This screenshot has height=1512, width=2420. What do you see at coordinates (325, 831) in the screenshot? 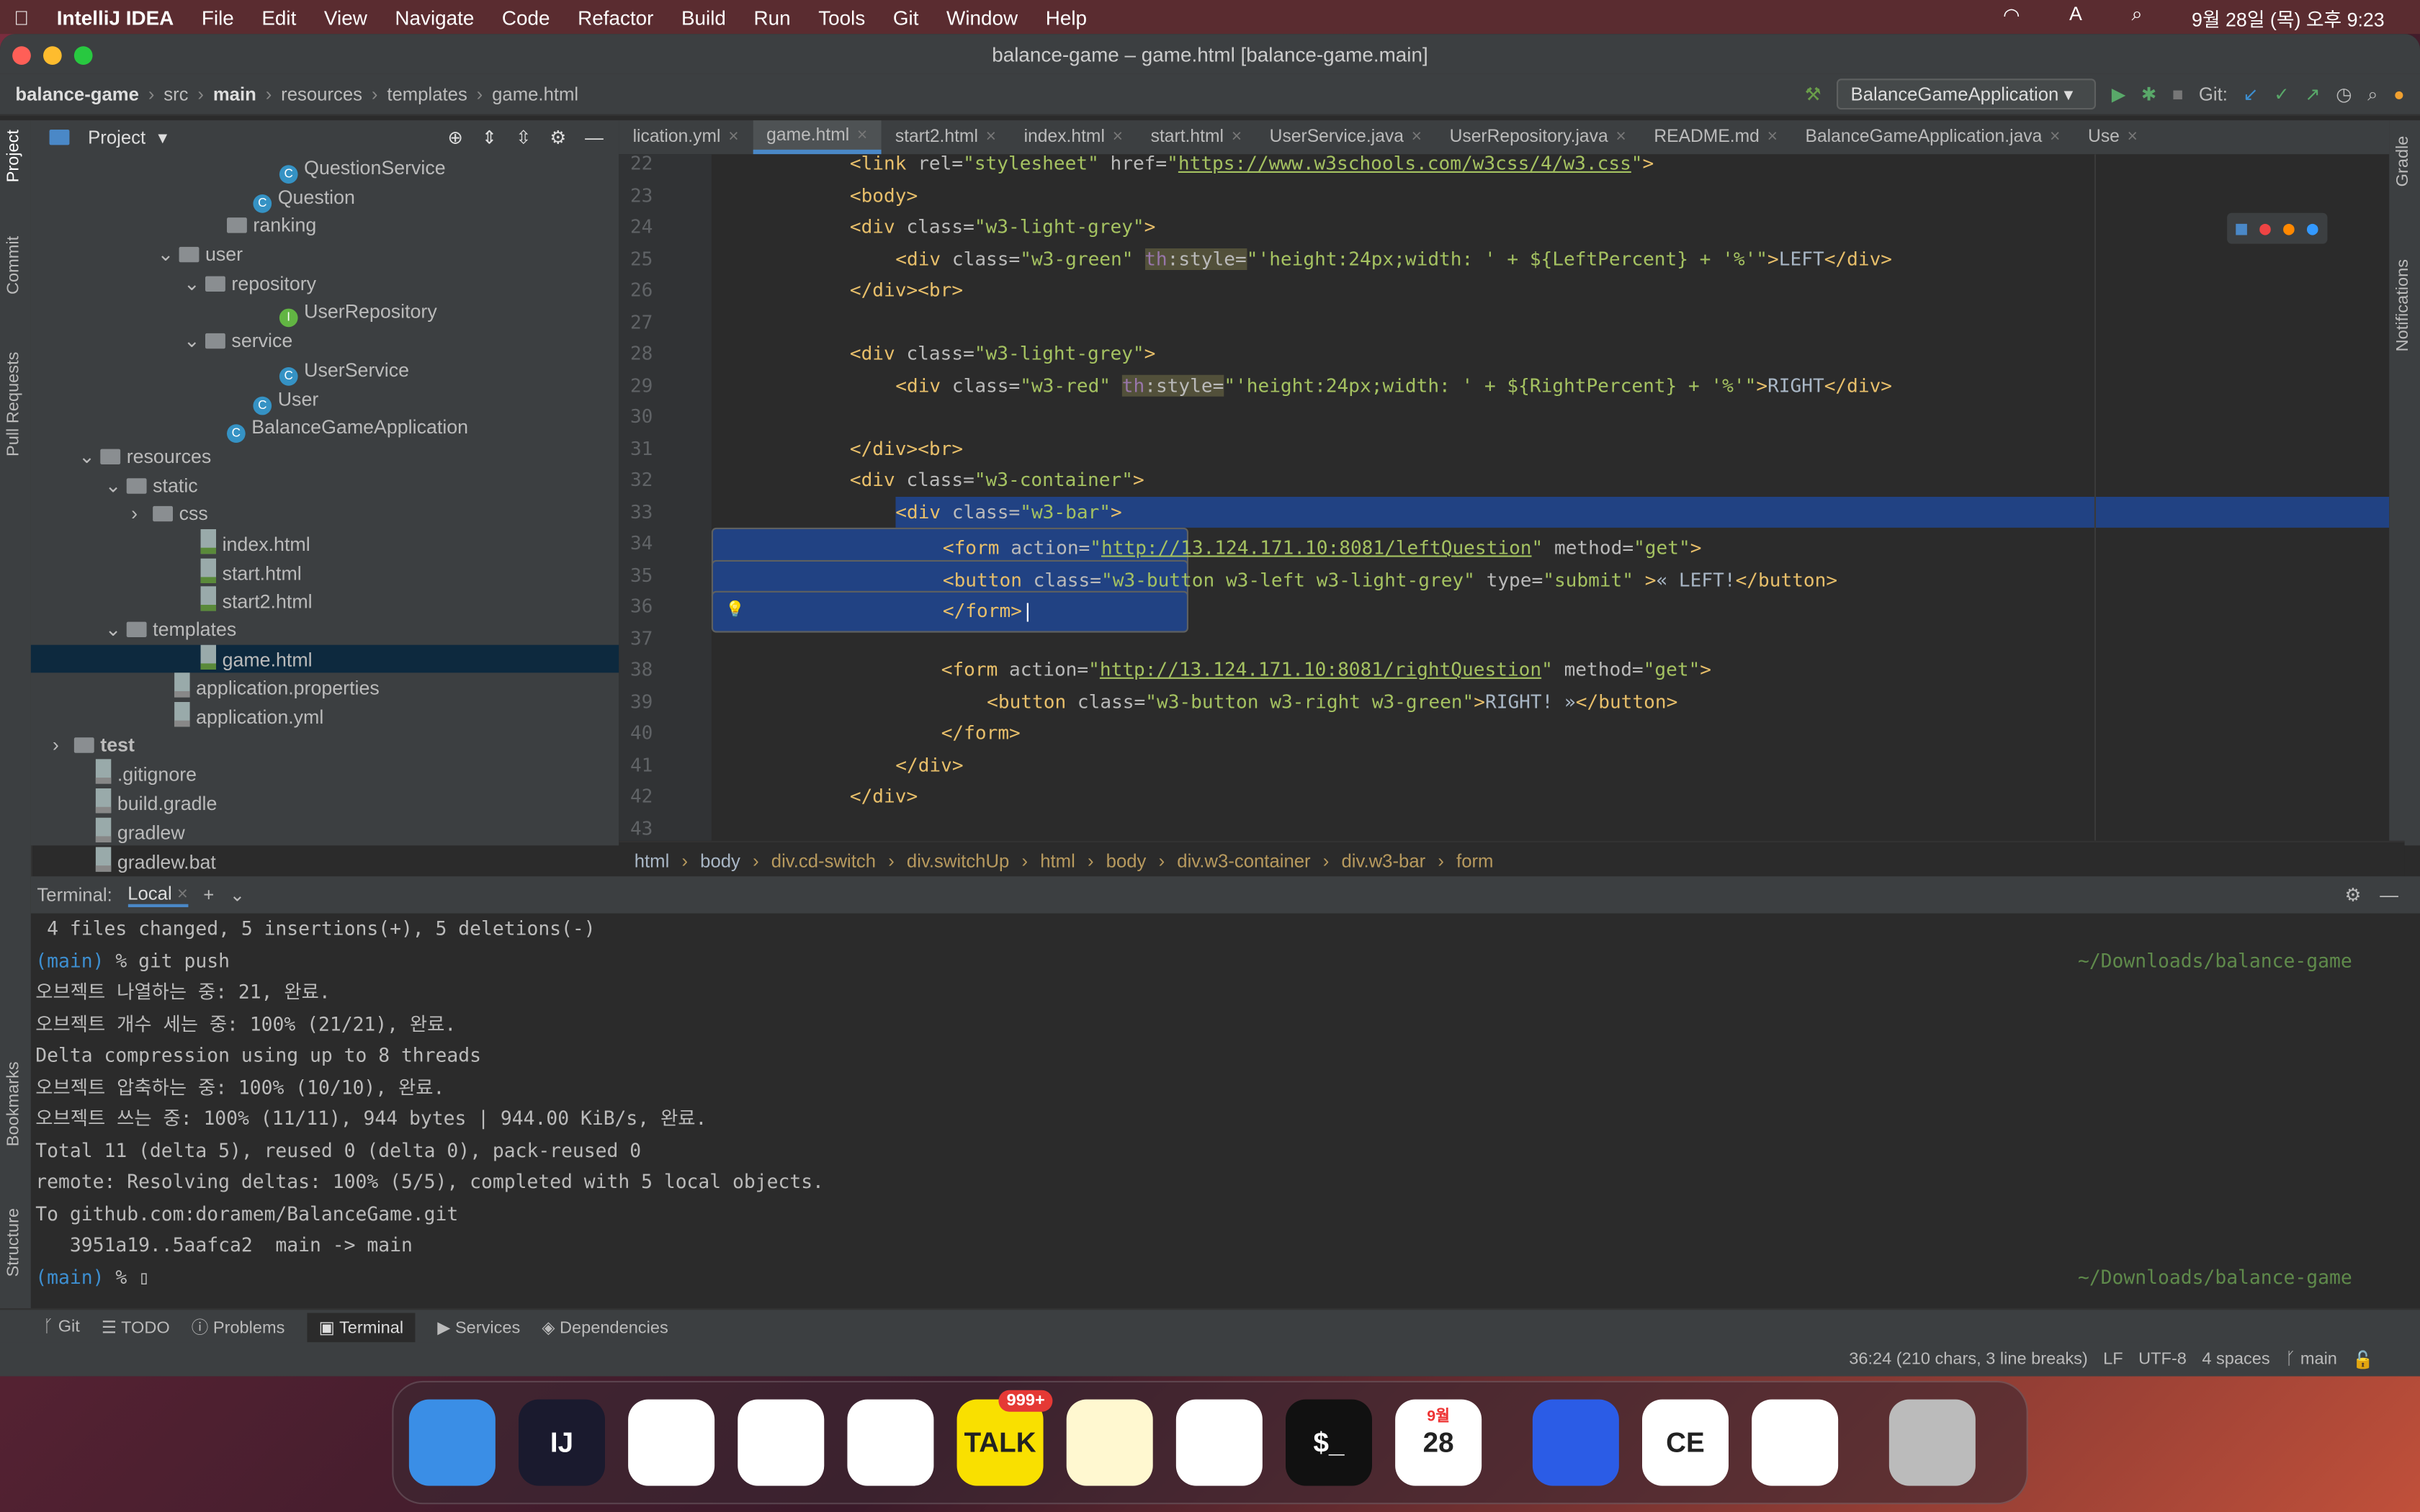
I see `tree-item: gradlew` at bounding box center [325, 831].